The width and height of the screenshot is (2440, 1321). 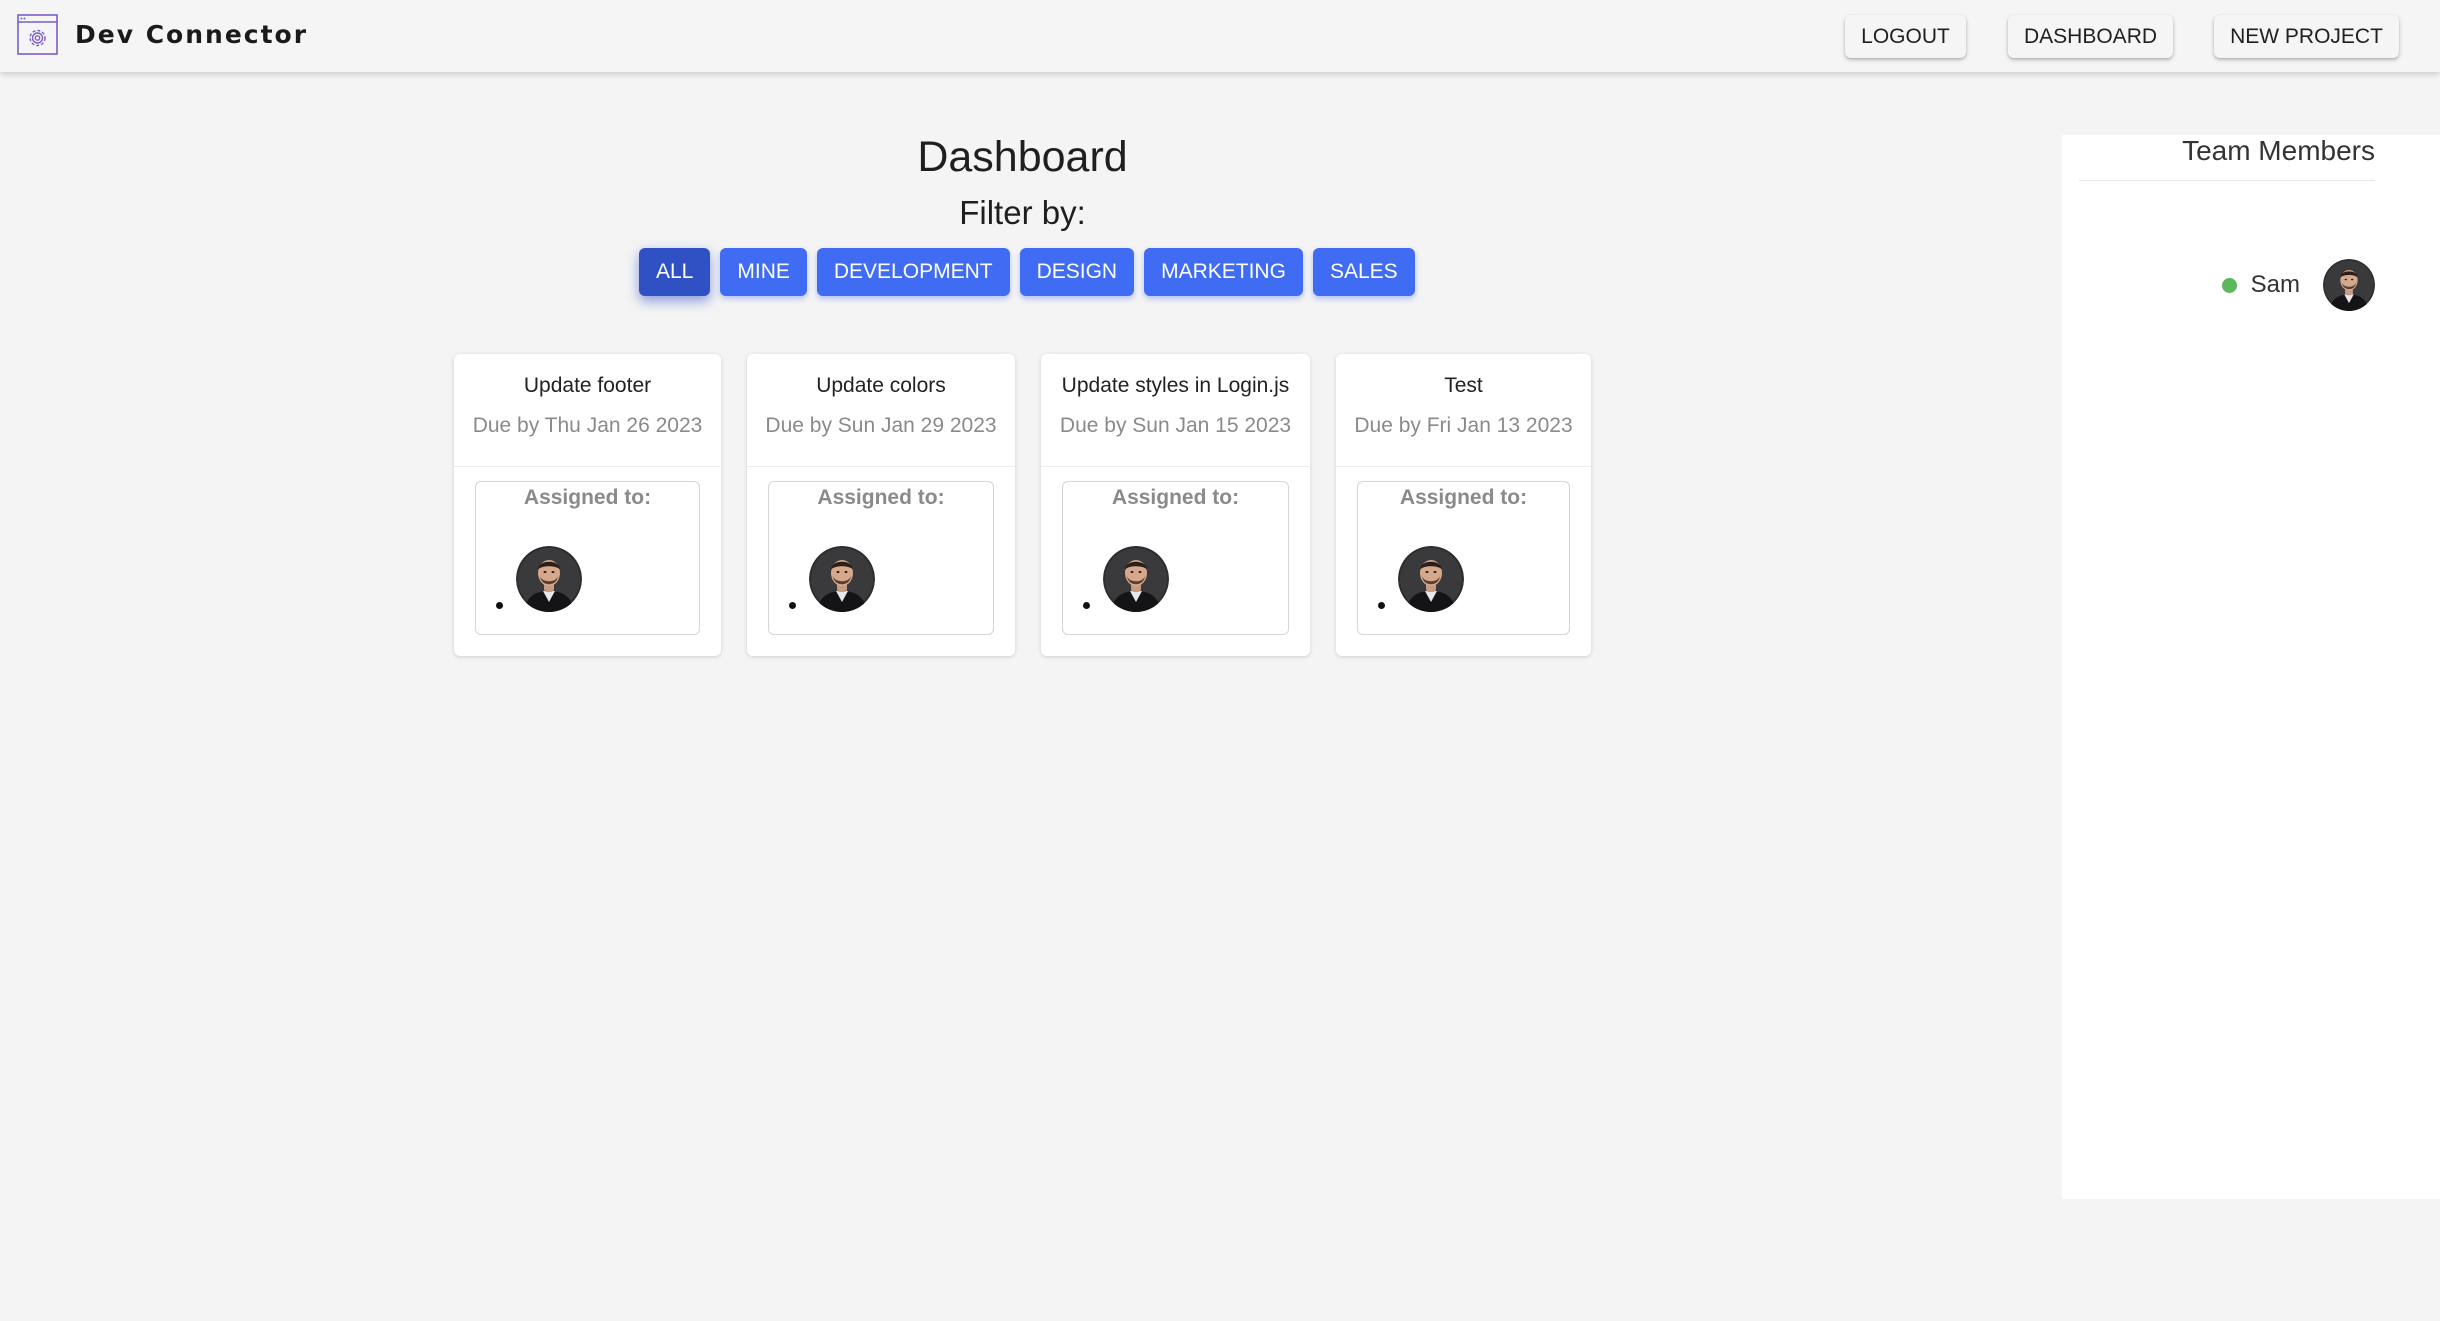 What do you see at coordinates (1175, 385) in the screenshot?
I see `task-title: Update styles in Login.js` at bounding box center [1175, 385].